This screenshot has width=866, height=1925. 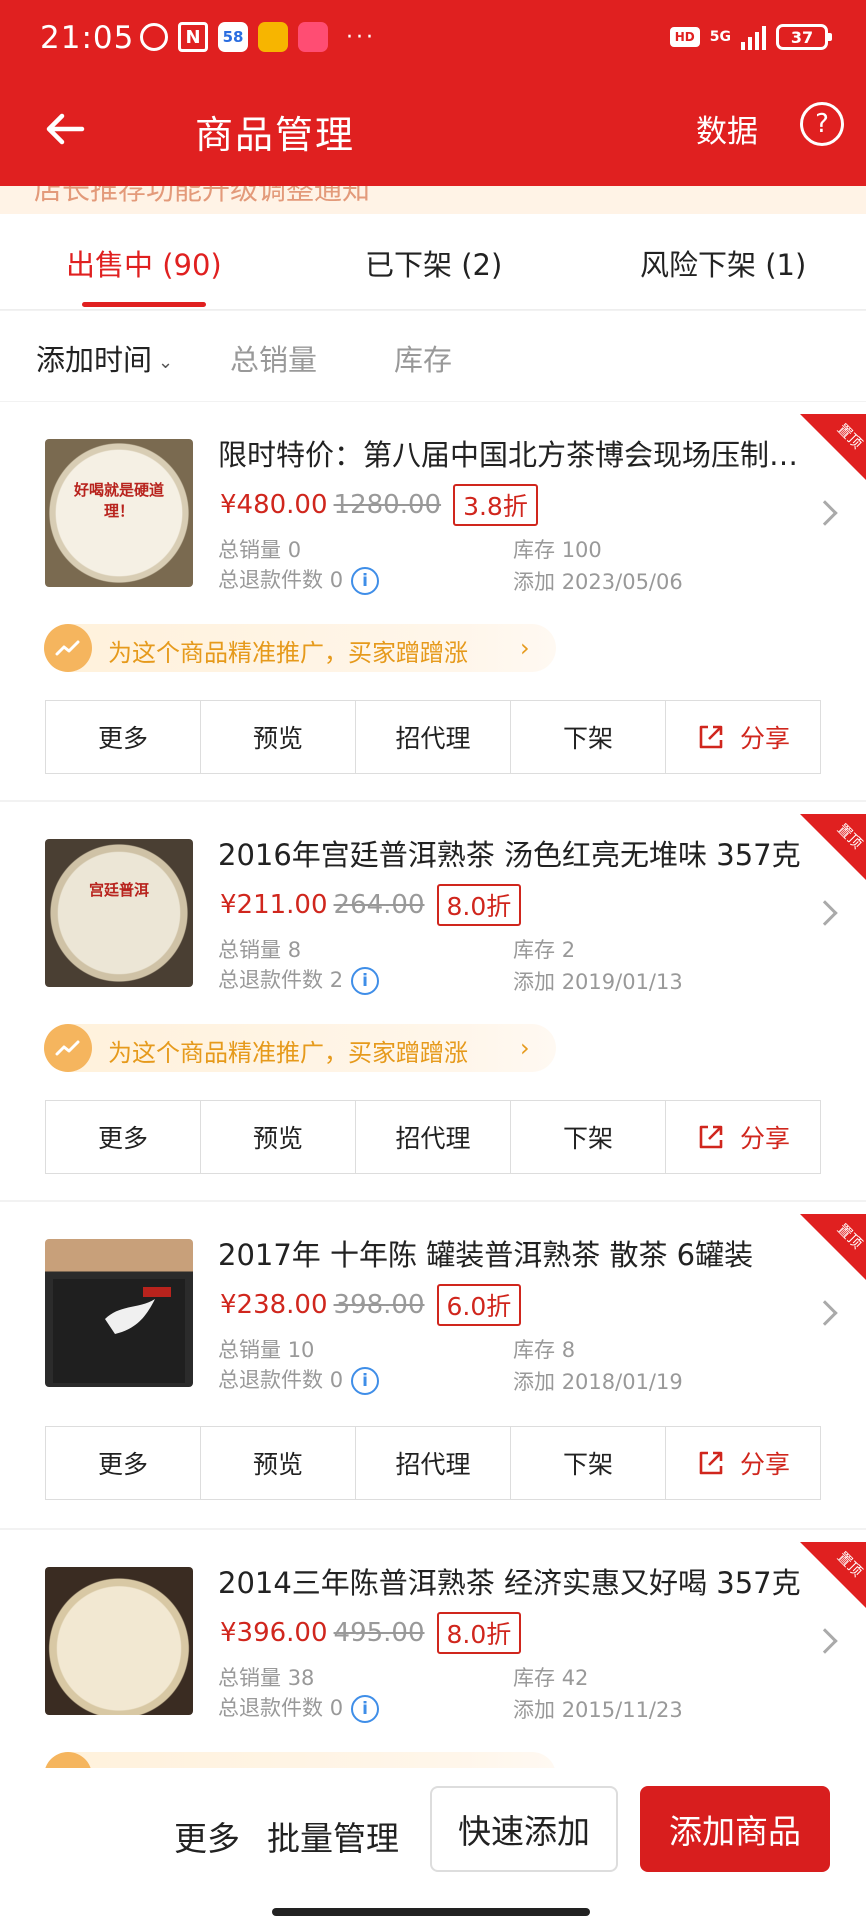 What do you see at coordinates (313, 37) in the screenshot?
I see `shopping-app-icon` at bounding box center [313, 37].